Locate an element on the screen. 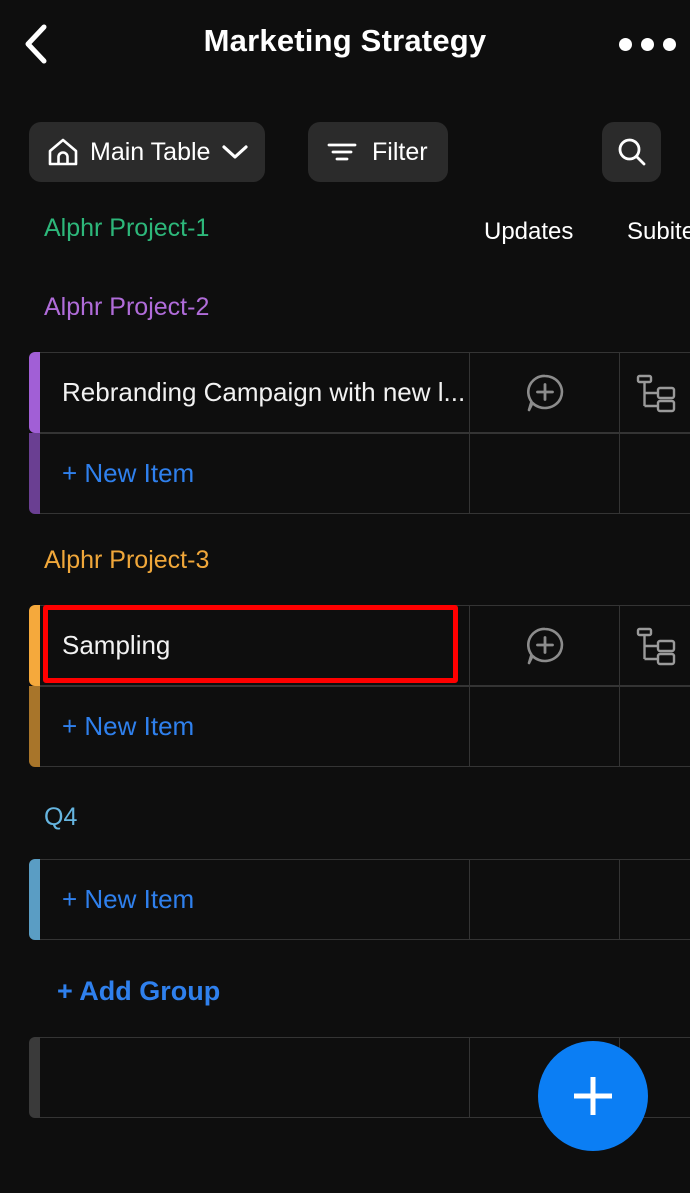 The image size is (690, 1193). add-item-fab is located at coordinates (593, 1096).